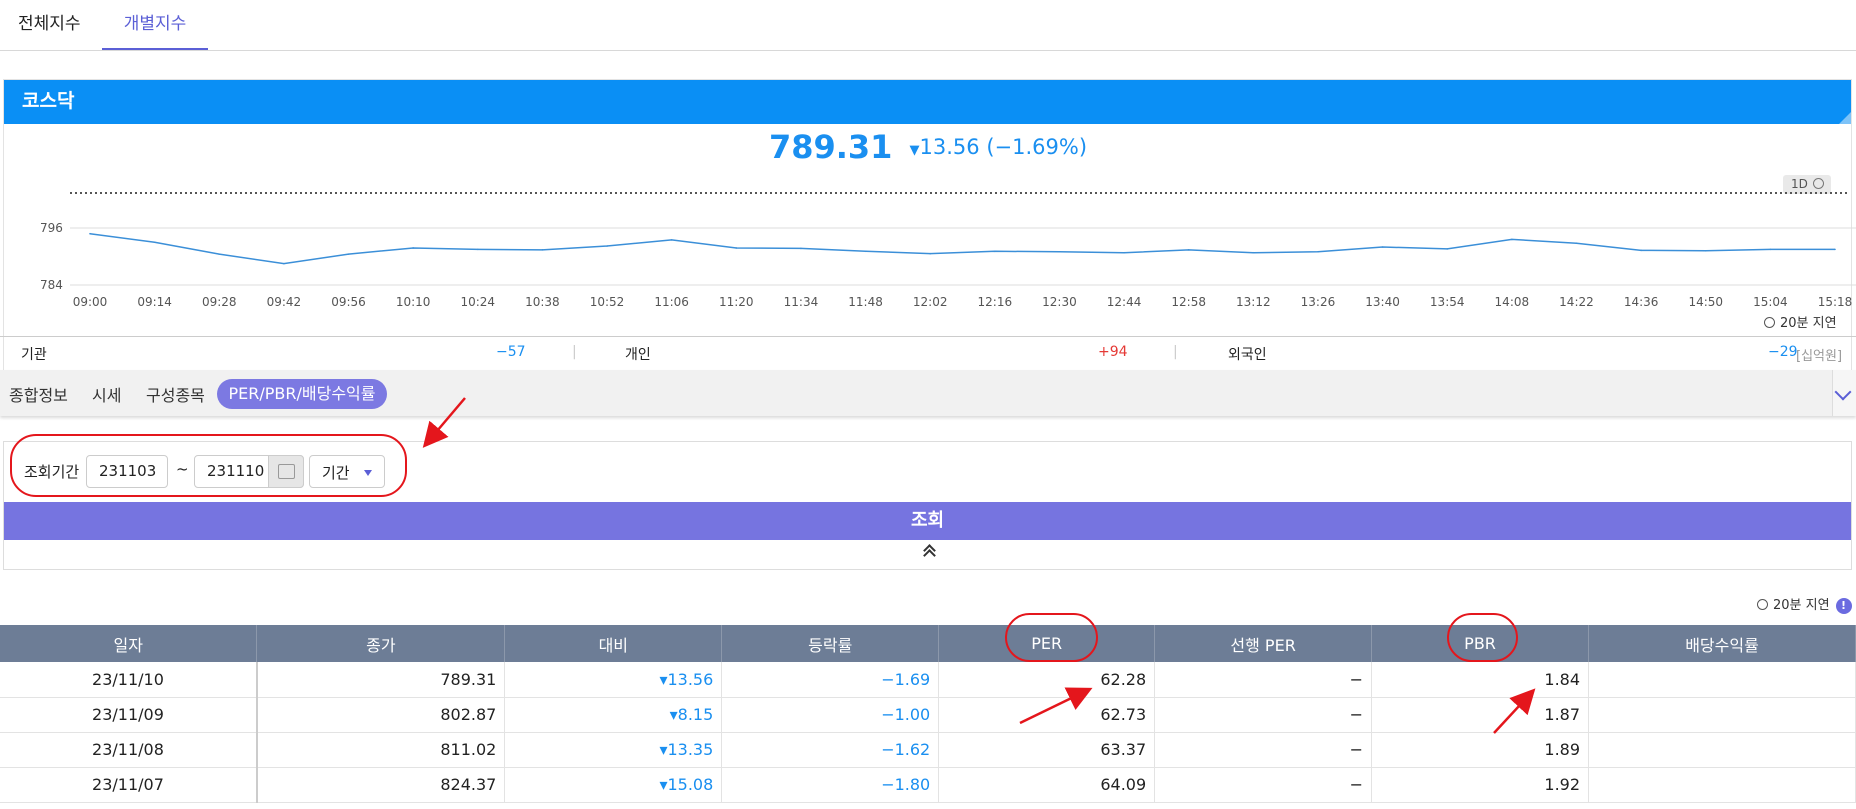  I want to click on cell-change: ▾13.56, so click(613, 680).